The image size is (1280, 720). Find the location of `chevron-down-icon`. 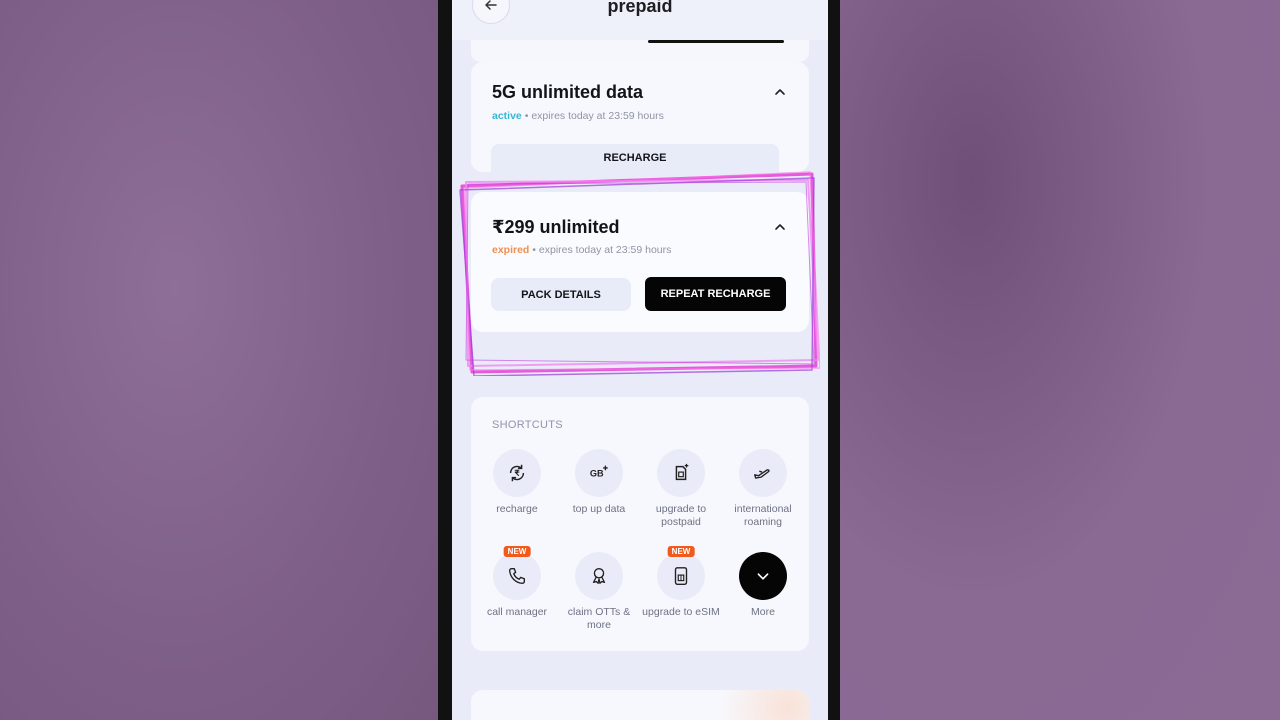

chevron-down-icon is located at coordinates (763, 576).